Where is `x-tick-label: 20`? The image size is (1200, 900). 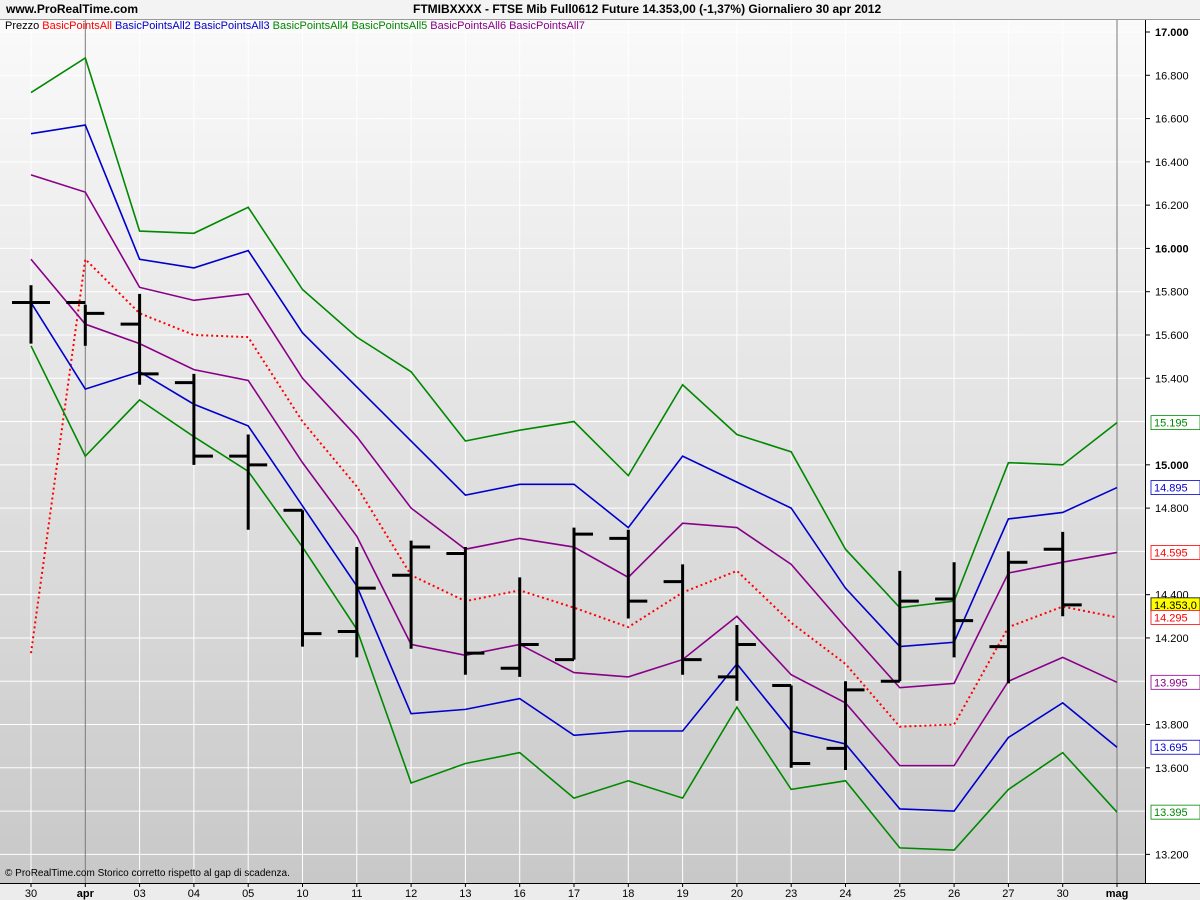 x-tick-label: 20 is located at coordinates (737, 894).